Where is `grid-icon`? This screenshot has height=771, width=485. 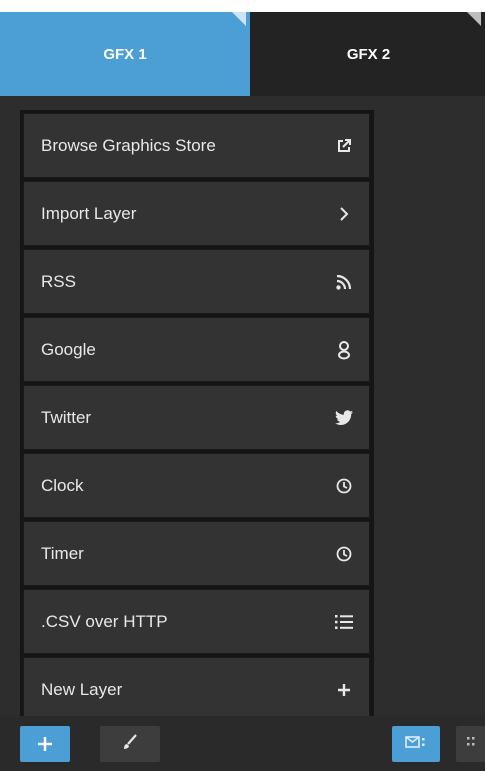
grid-icon is located at coordinates (471, 744).